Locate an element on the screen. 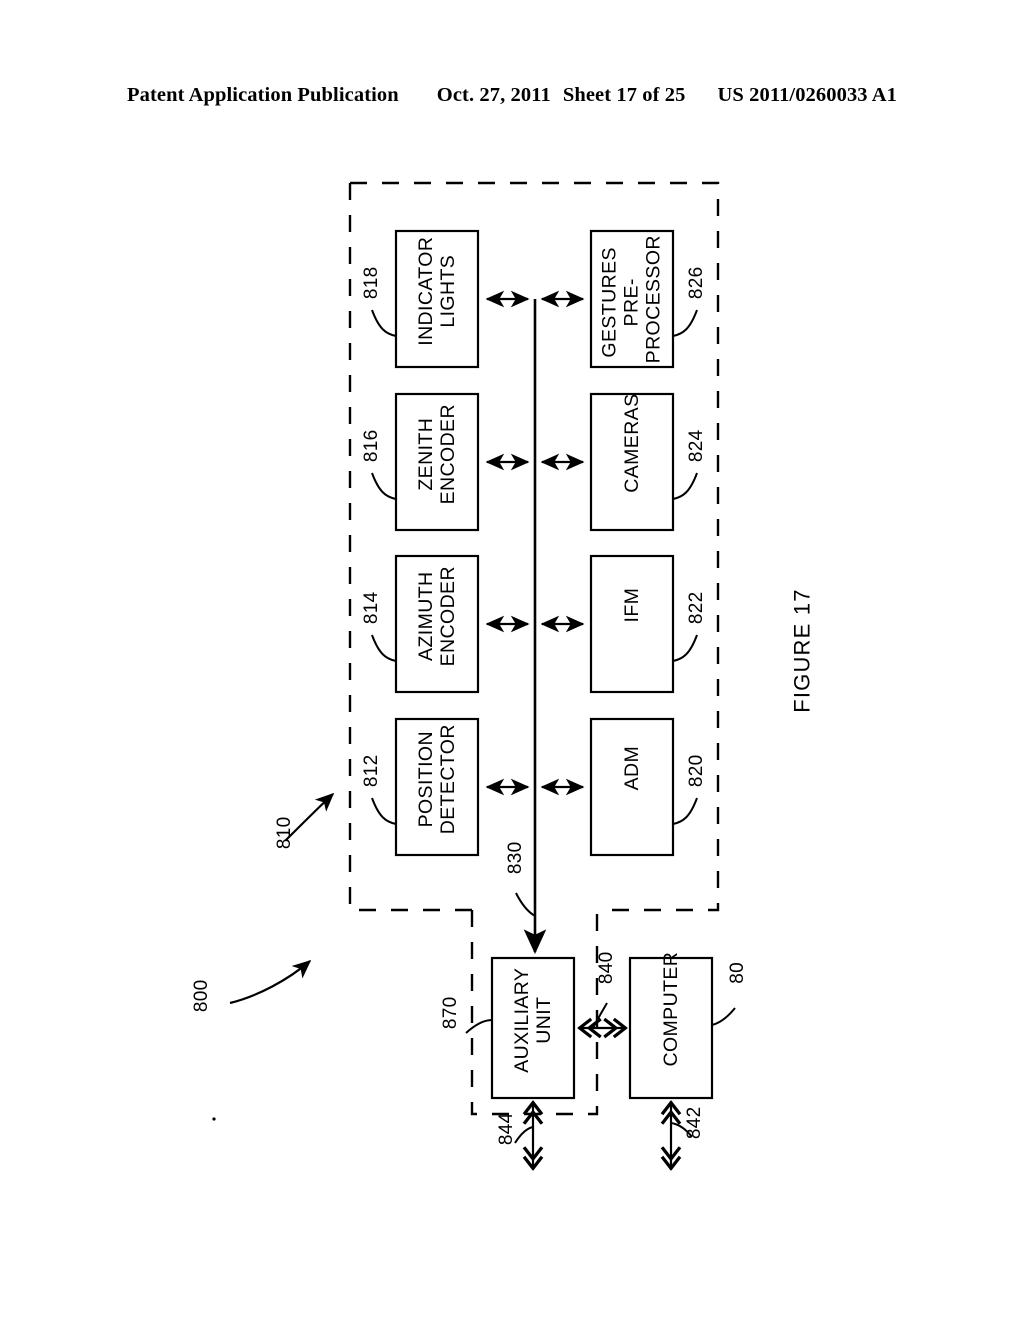 The width and height of the screenshot is (1024, 1320). bus-arrows-left is located at coordinates (507, 543).